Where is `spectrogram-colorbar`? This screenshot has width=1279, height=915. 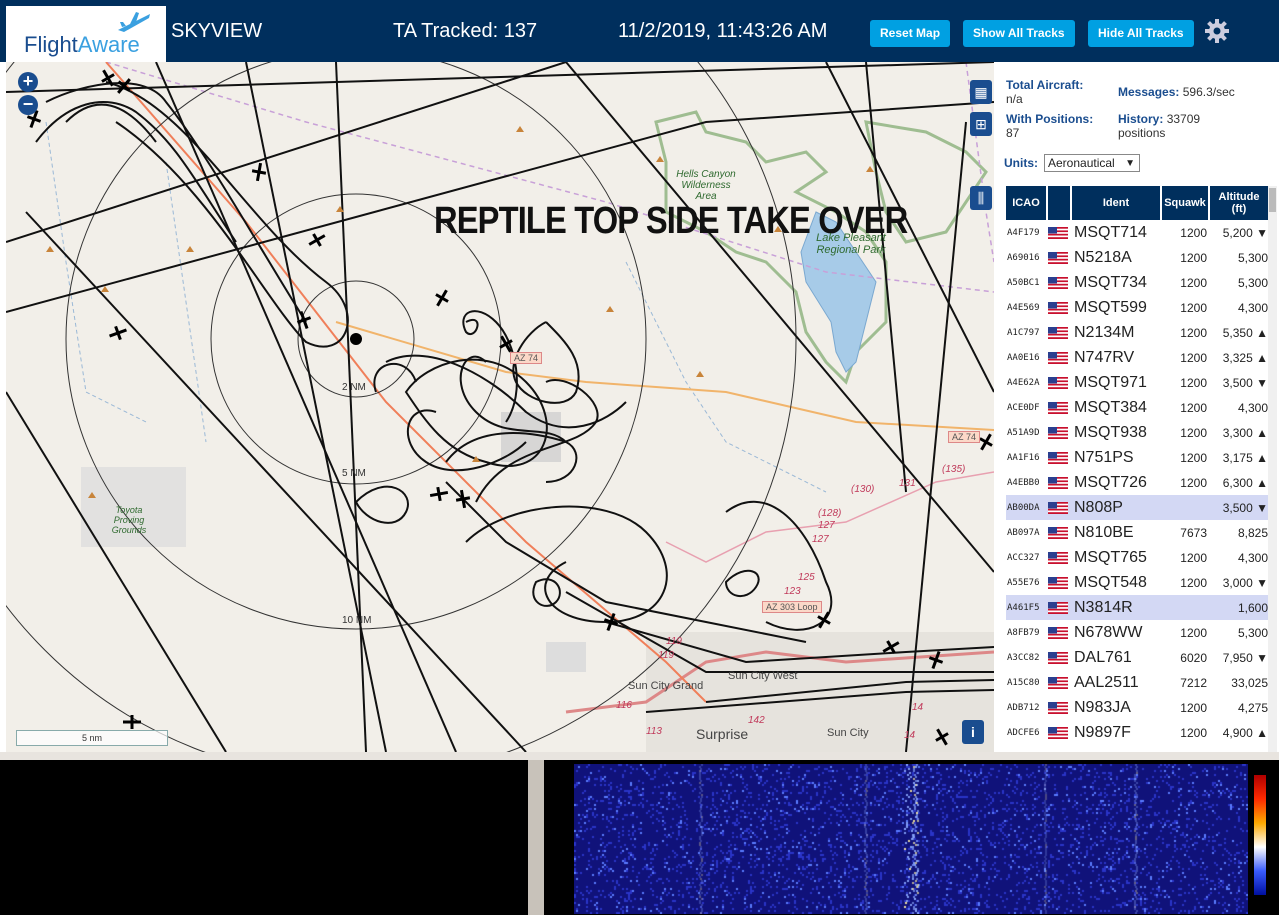
spectrogram-colorbar is located at coordinates (1260, 835).